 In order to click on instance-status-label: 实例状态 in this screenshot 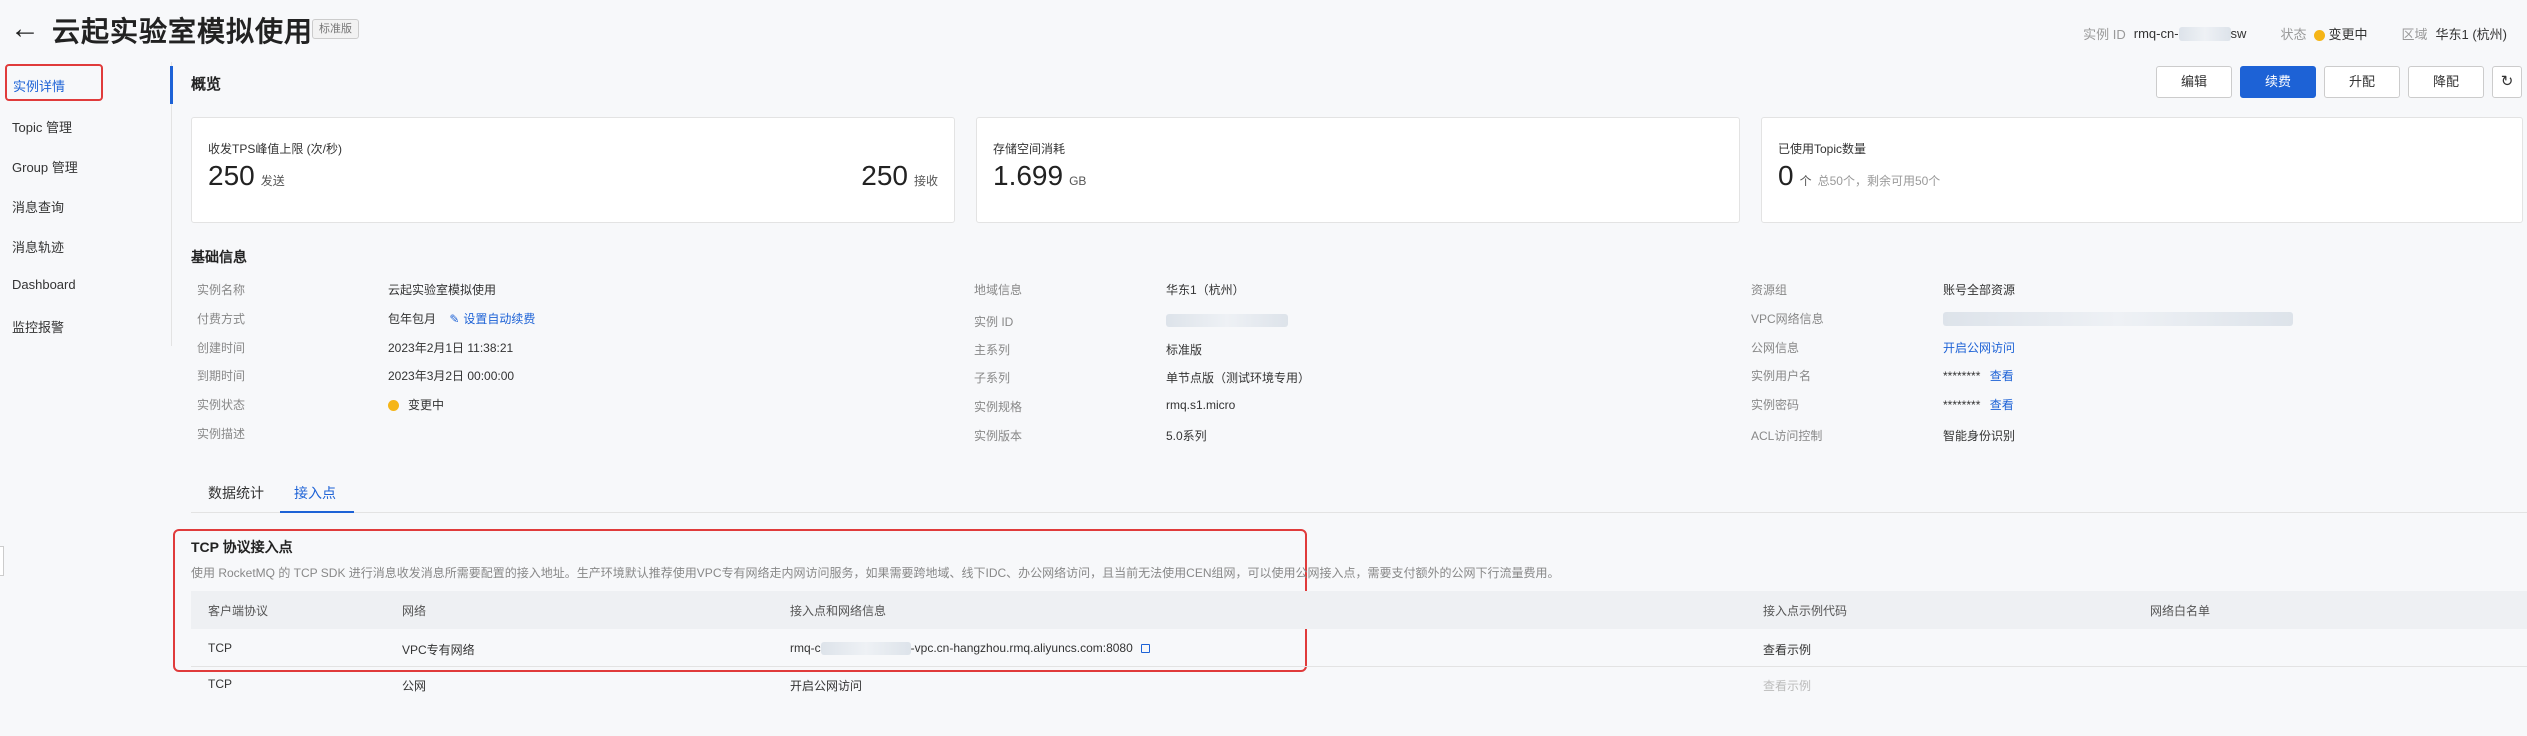, I will do `click(221, 405)`.